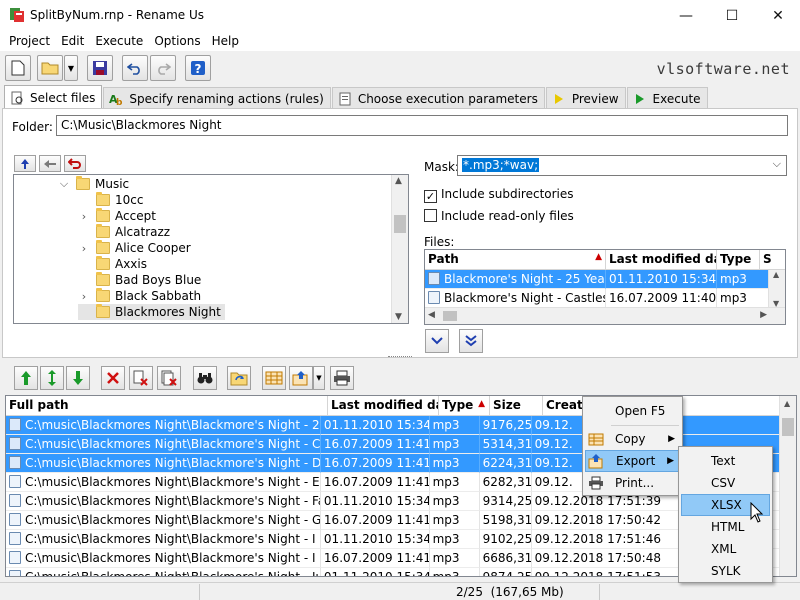  What do you see at coordinates (100, 68) in the screenshot?
I see `save-project-button` at bounding box center [100, 68].